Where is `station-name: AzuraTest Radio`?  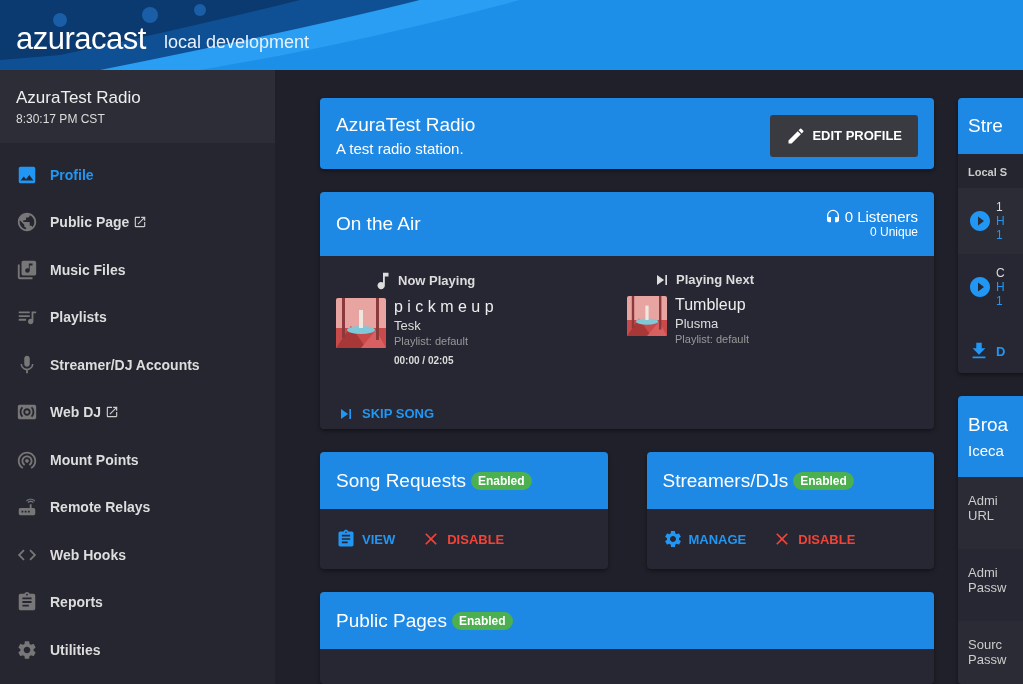 station-name: AzuraTest Radio is located at coordinates (79, 98).